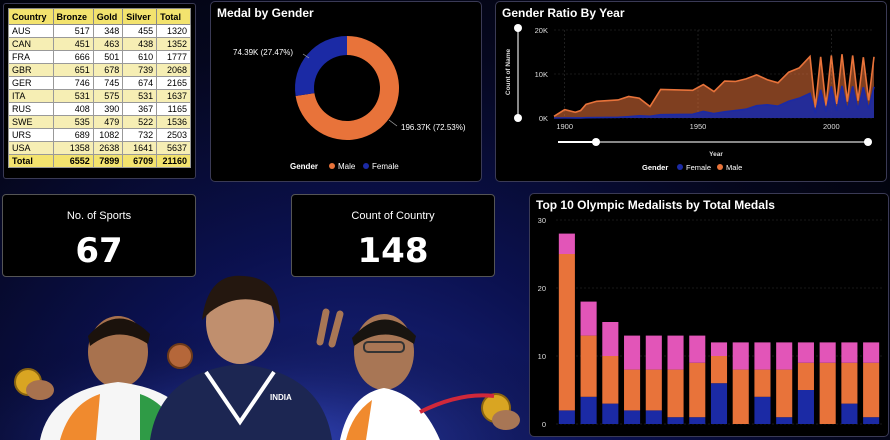 Image resolution: width=890 pixels, height=440 pixels. What do you see at coordinates (73, 122) in the screenshot?
I see `table-cell: 535` at bounding box center [73, 122].